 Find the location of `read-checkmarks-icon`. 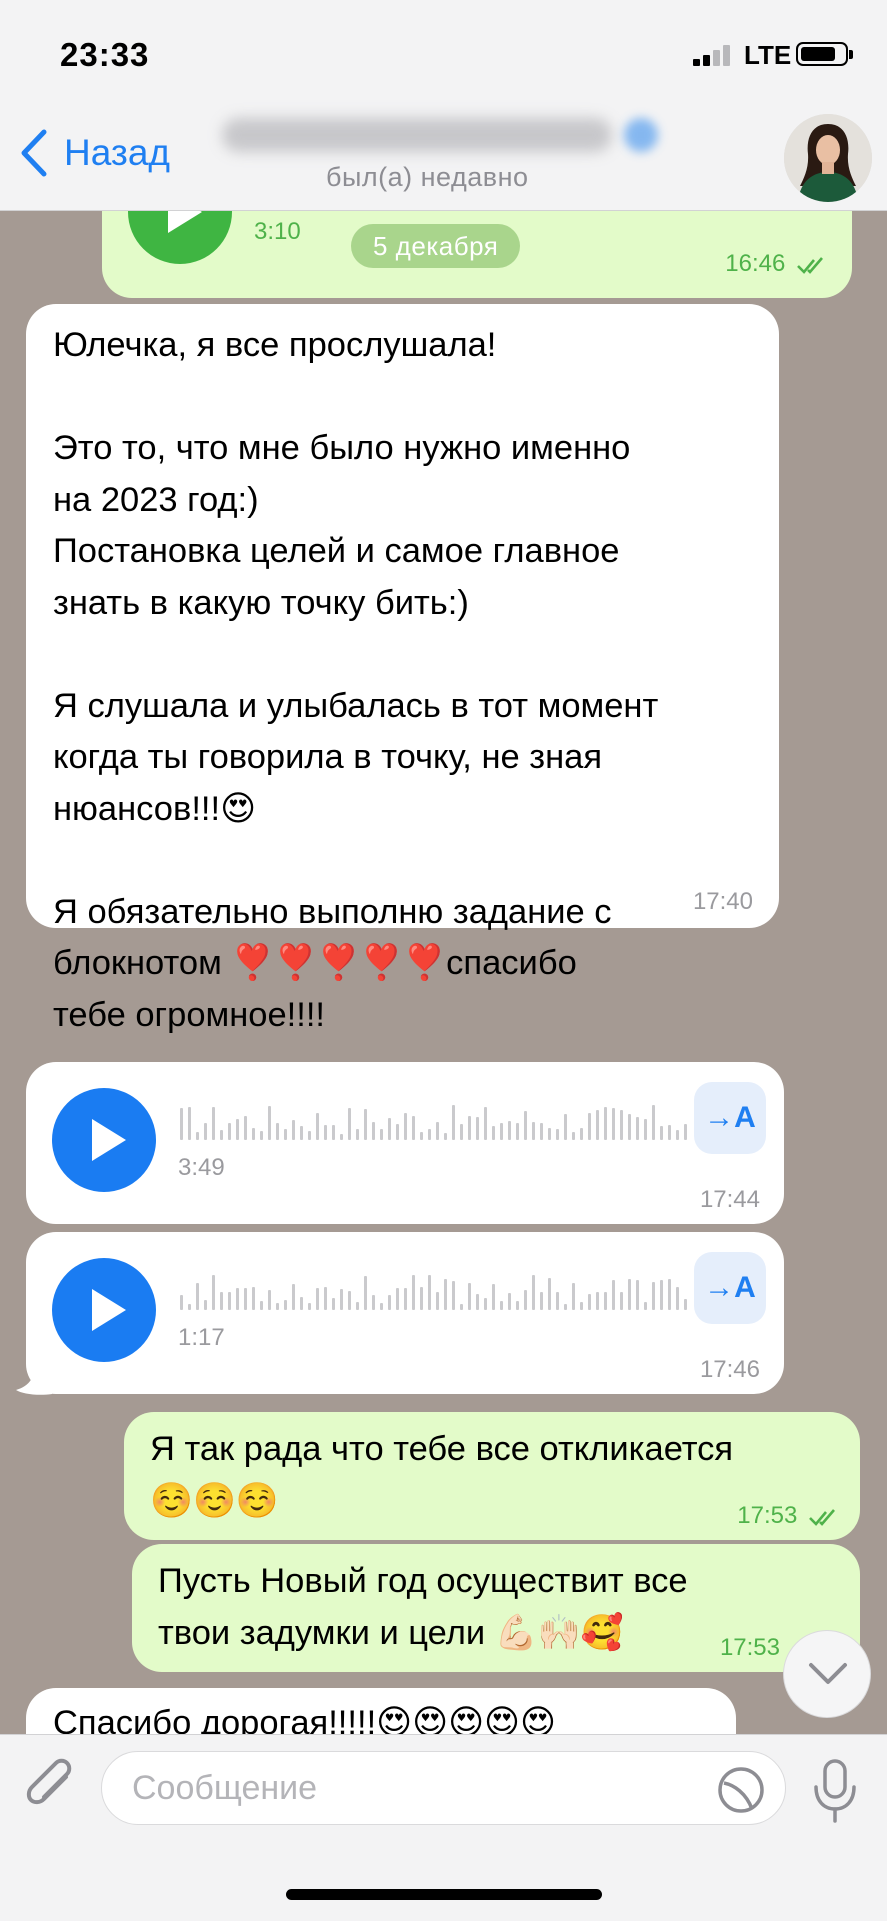

read-checkmarks-icon is located at coordinates (810, 265).